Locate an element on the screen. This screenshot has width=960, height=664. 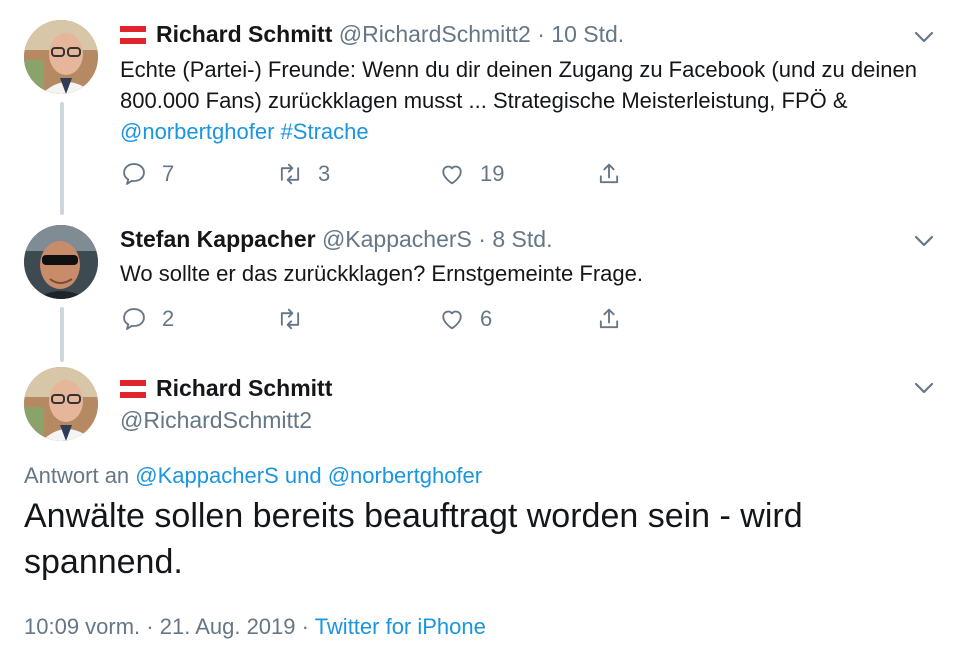
source-link: Twitter for iPhone is located at coordinates (400, 626).